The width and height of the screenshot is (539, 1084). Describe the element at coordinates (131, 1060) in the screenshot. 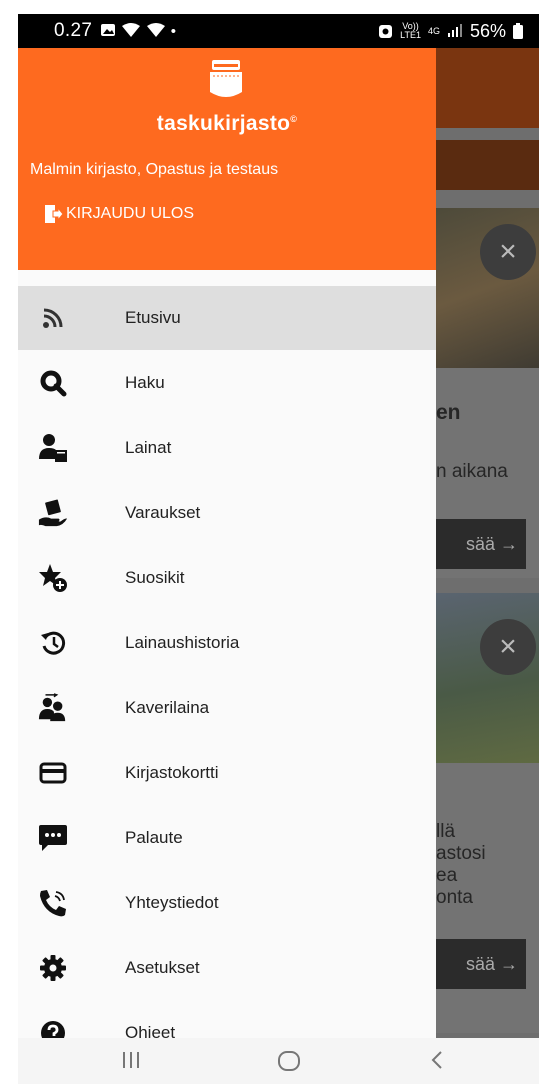

I see `recent-apps-button` at that location.